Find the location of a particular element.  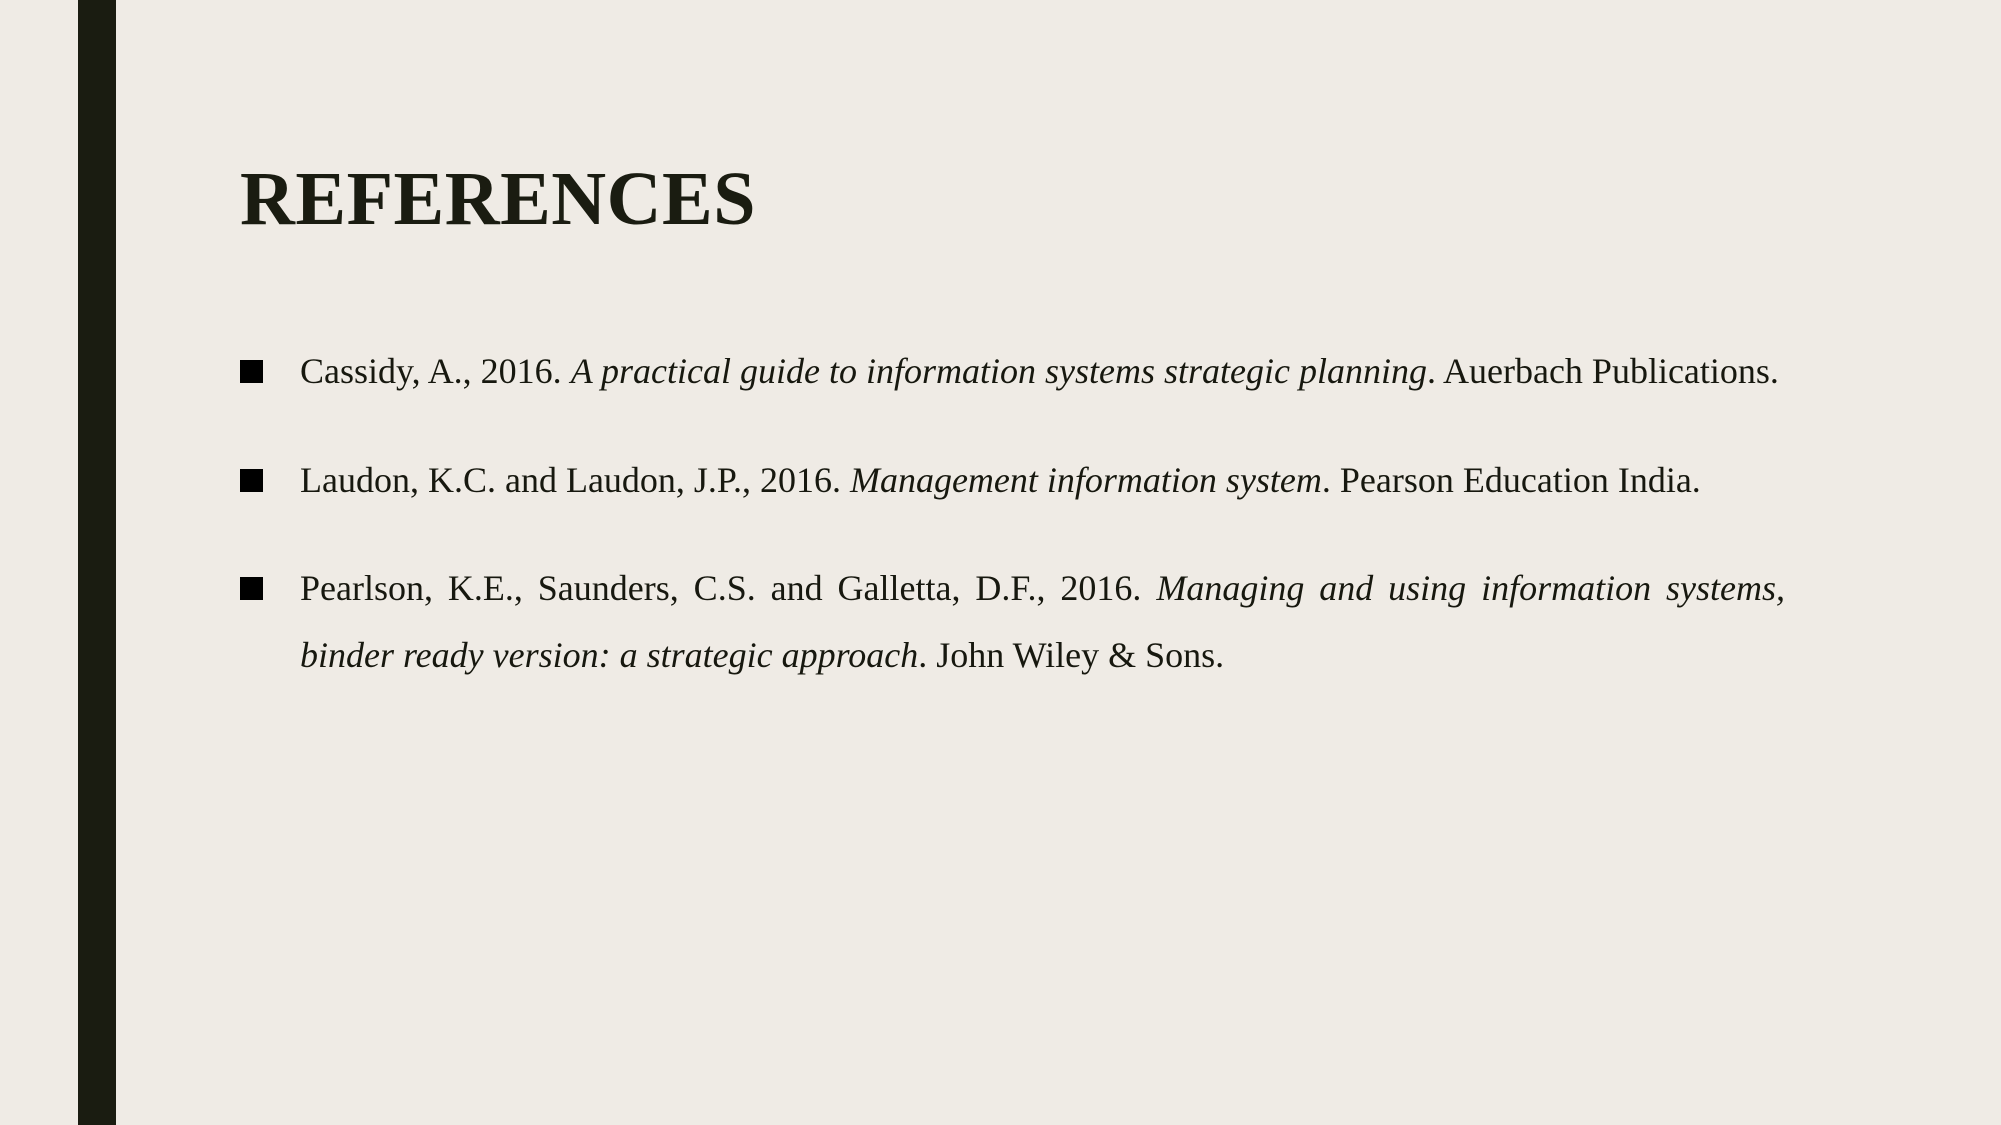

reference-authors: Cassidy, A., 2016. is located at coordinates (435, 371).